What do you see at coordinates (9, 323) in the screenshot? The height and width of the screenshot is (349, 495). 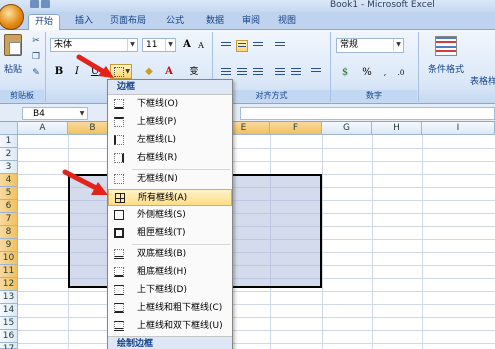 I see `row-header: 15` at bounding box center [9, 323].